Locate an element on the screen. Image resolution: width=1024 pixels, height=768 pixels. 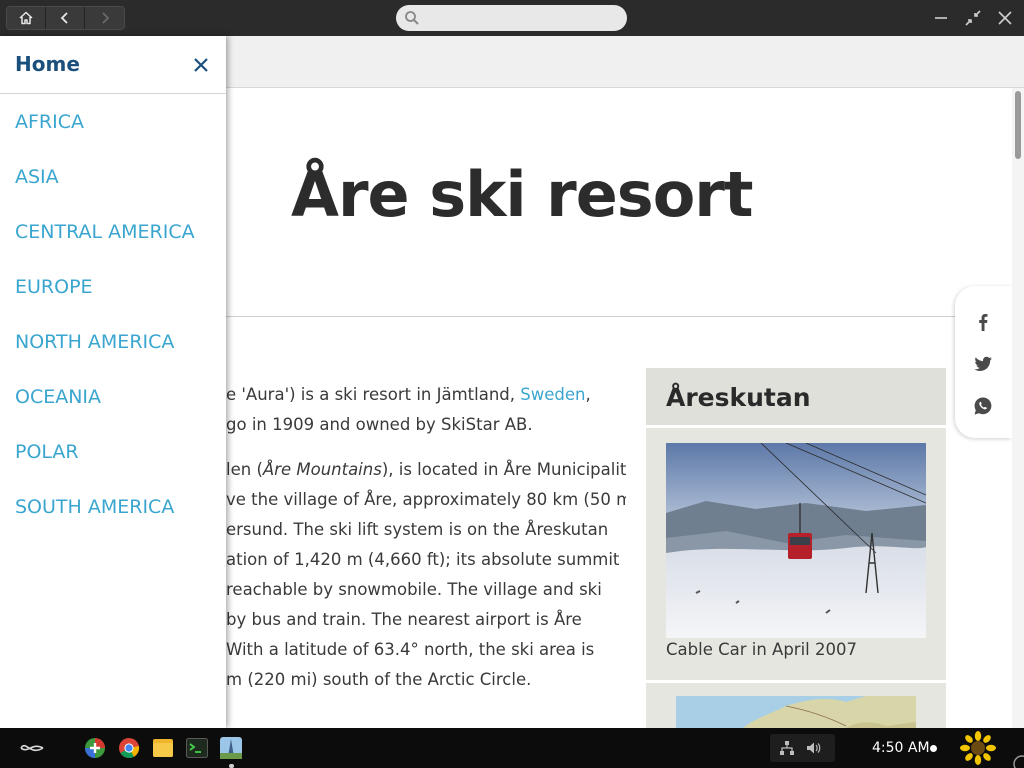
clock: 4:50 AM is located at coordinates (901, 748).